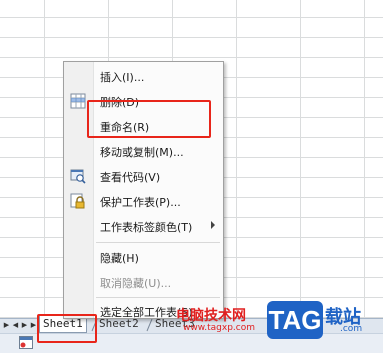  I want to click on menu-item-label: 查看代码(V), so click(130, 177).